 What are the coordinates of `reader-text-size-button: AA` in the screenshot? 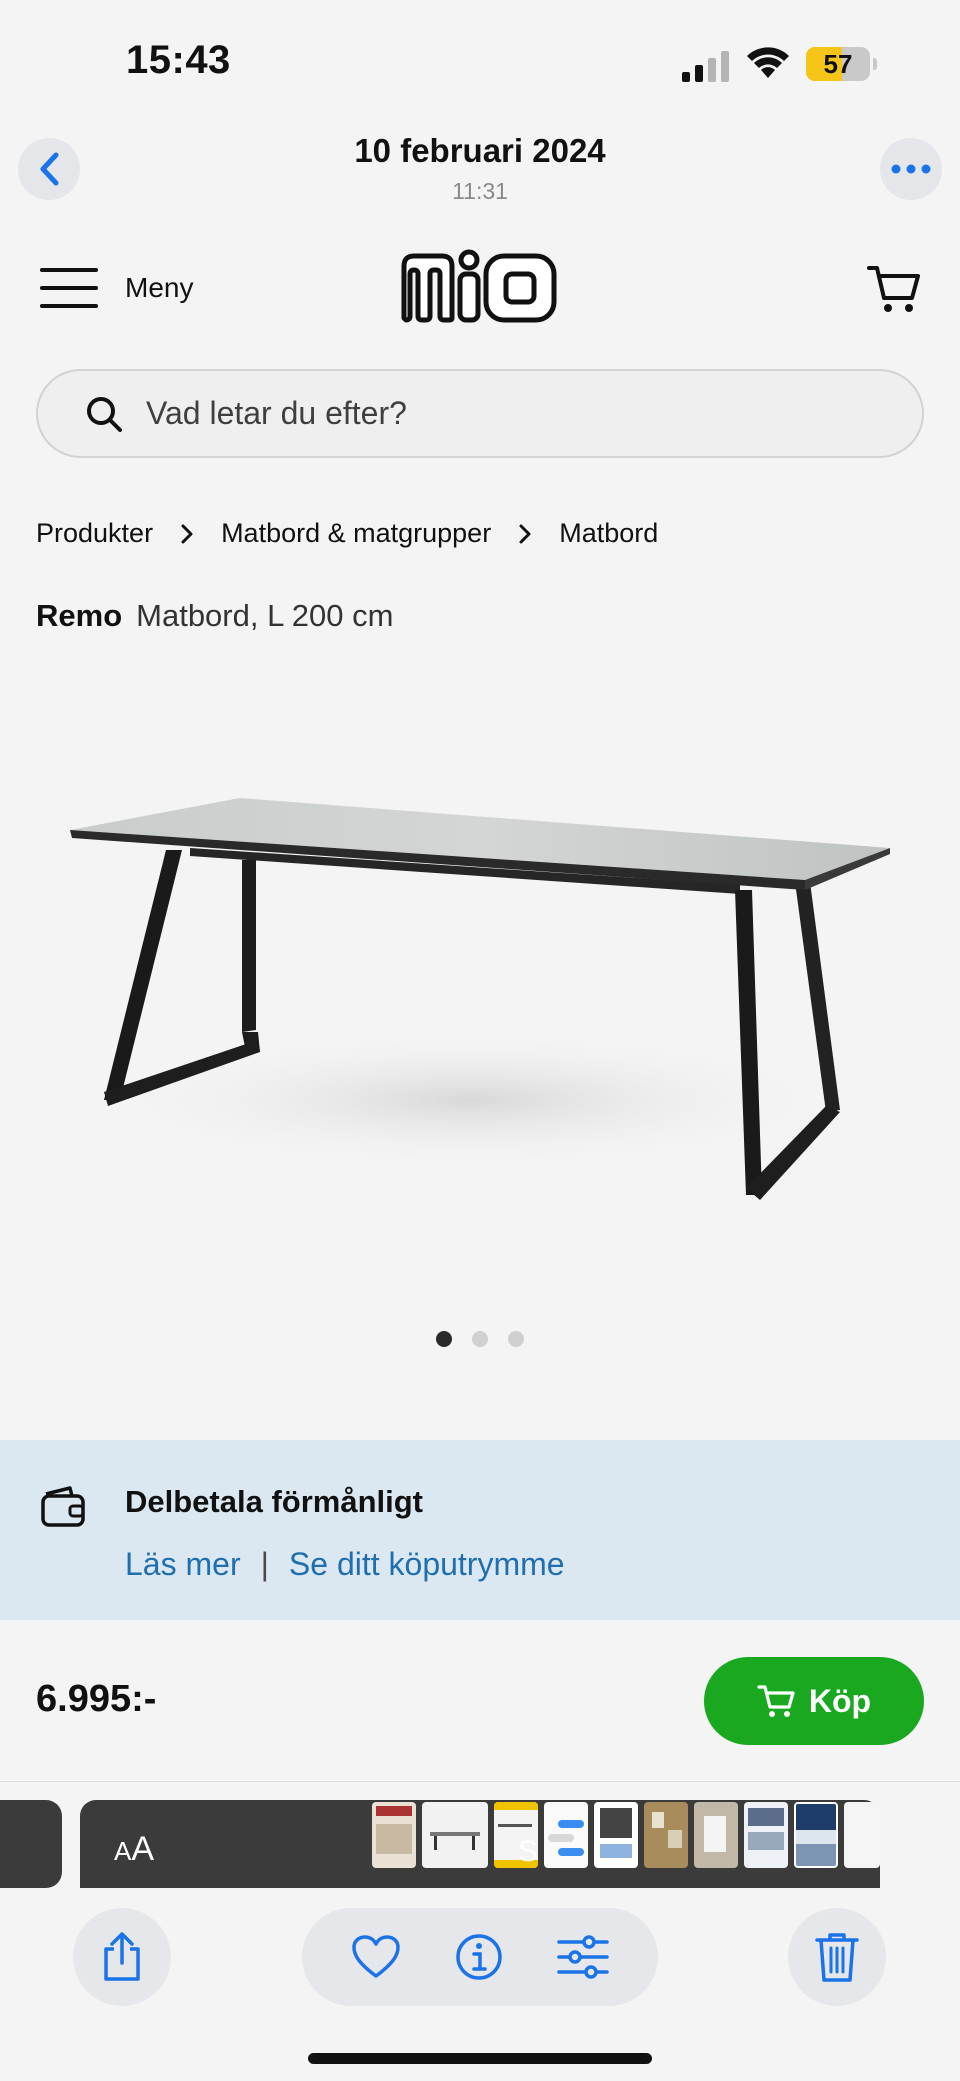 It's located at (134, 1849).